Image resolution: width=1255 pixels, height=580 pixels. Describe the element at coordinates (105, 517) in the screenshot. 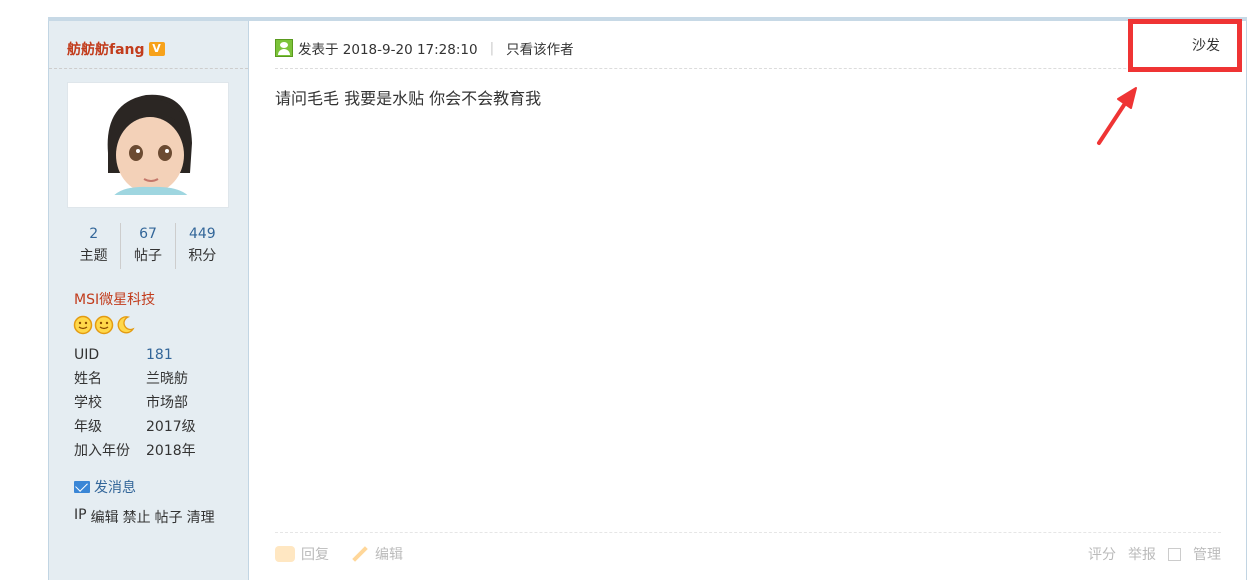

I see `admin-edit-link: 编辑` at that location.